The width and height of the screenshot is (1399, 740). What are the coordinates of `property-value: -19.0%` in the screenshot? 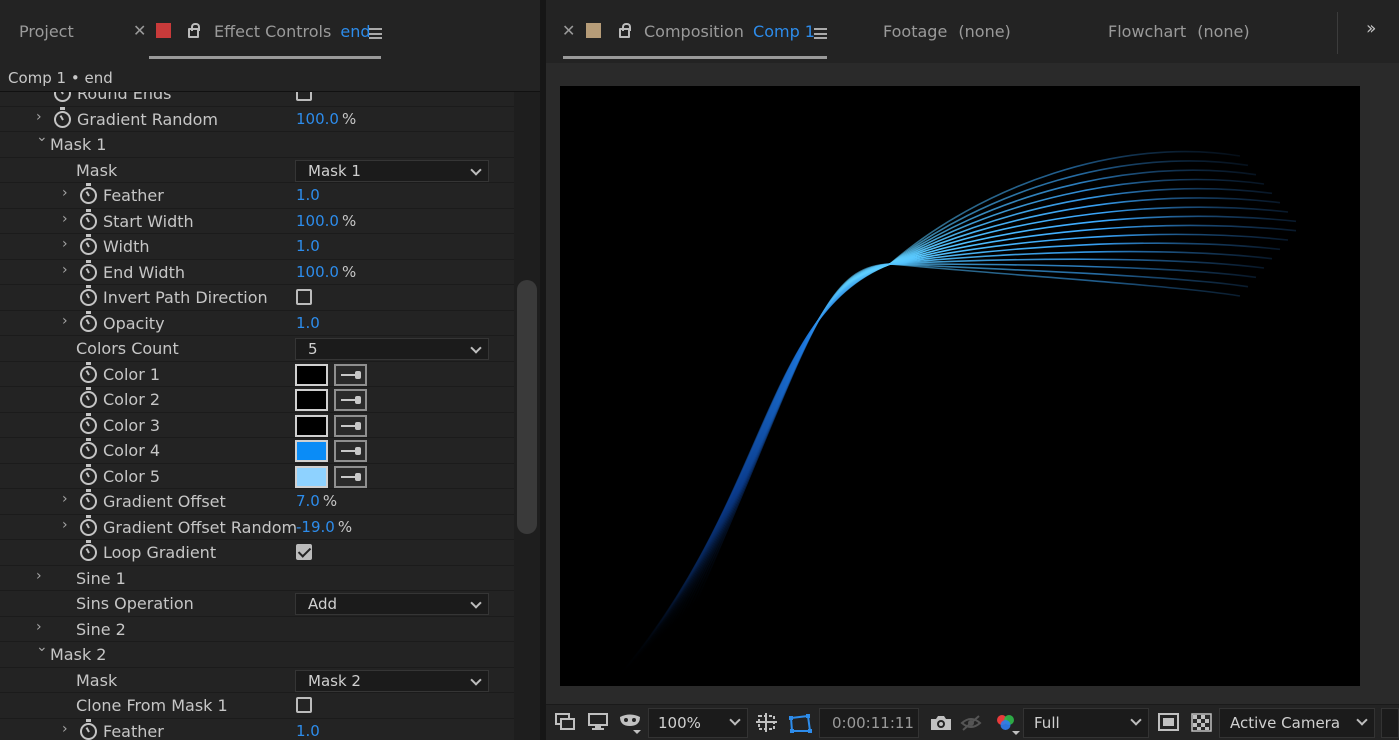 It's located at (324, 527).